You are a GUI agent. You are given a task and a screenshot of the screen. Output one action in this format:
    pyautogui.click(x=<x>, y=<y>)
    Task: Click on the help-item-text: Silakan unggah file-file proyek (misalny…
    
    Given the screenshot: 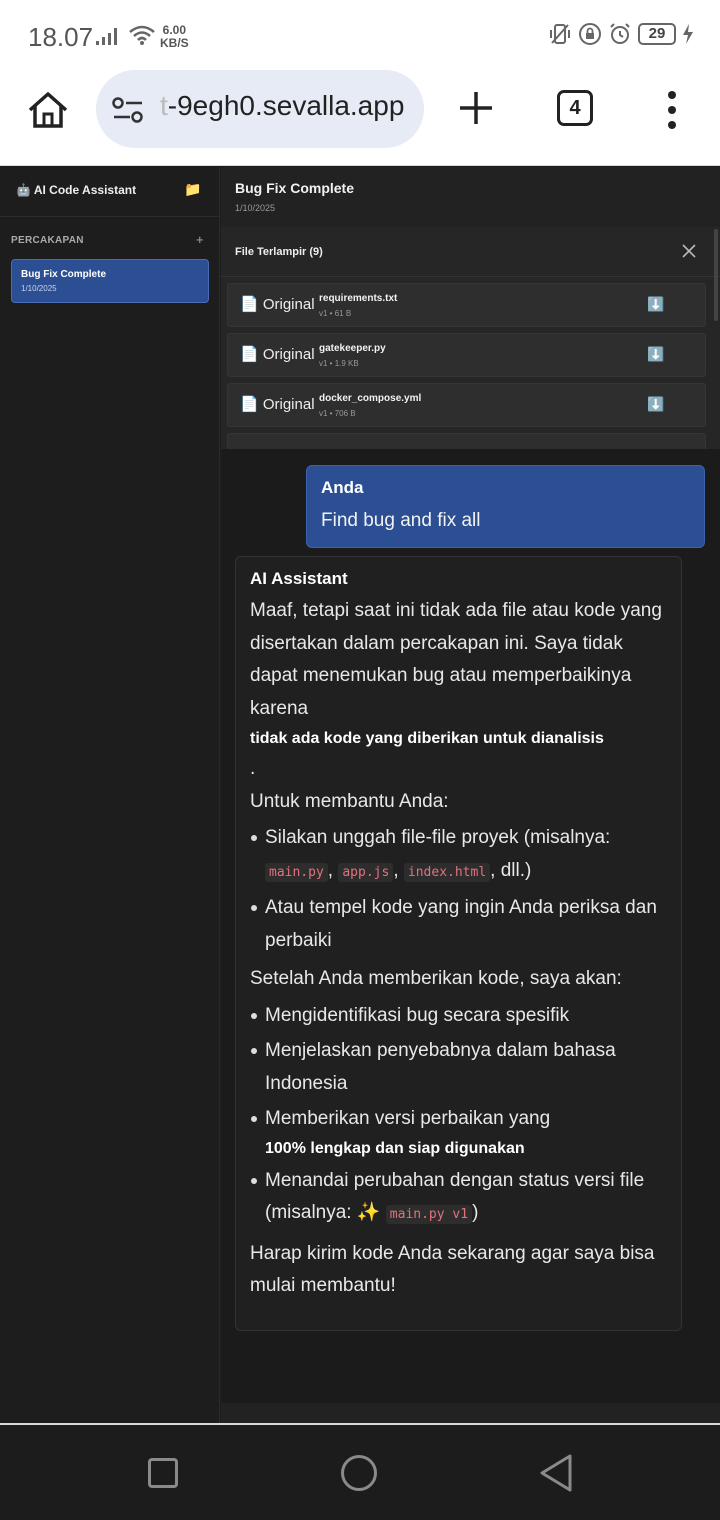 What is the action you would take?
    pyautogui.click(x=438, y=837)
    